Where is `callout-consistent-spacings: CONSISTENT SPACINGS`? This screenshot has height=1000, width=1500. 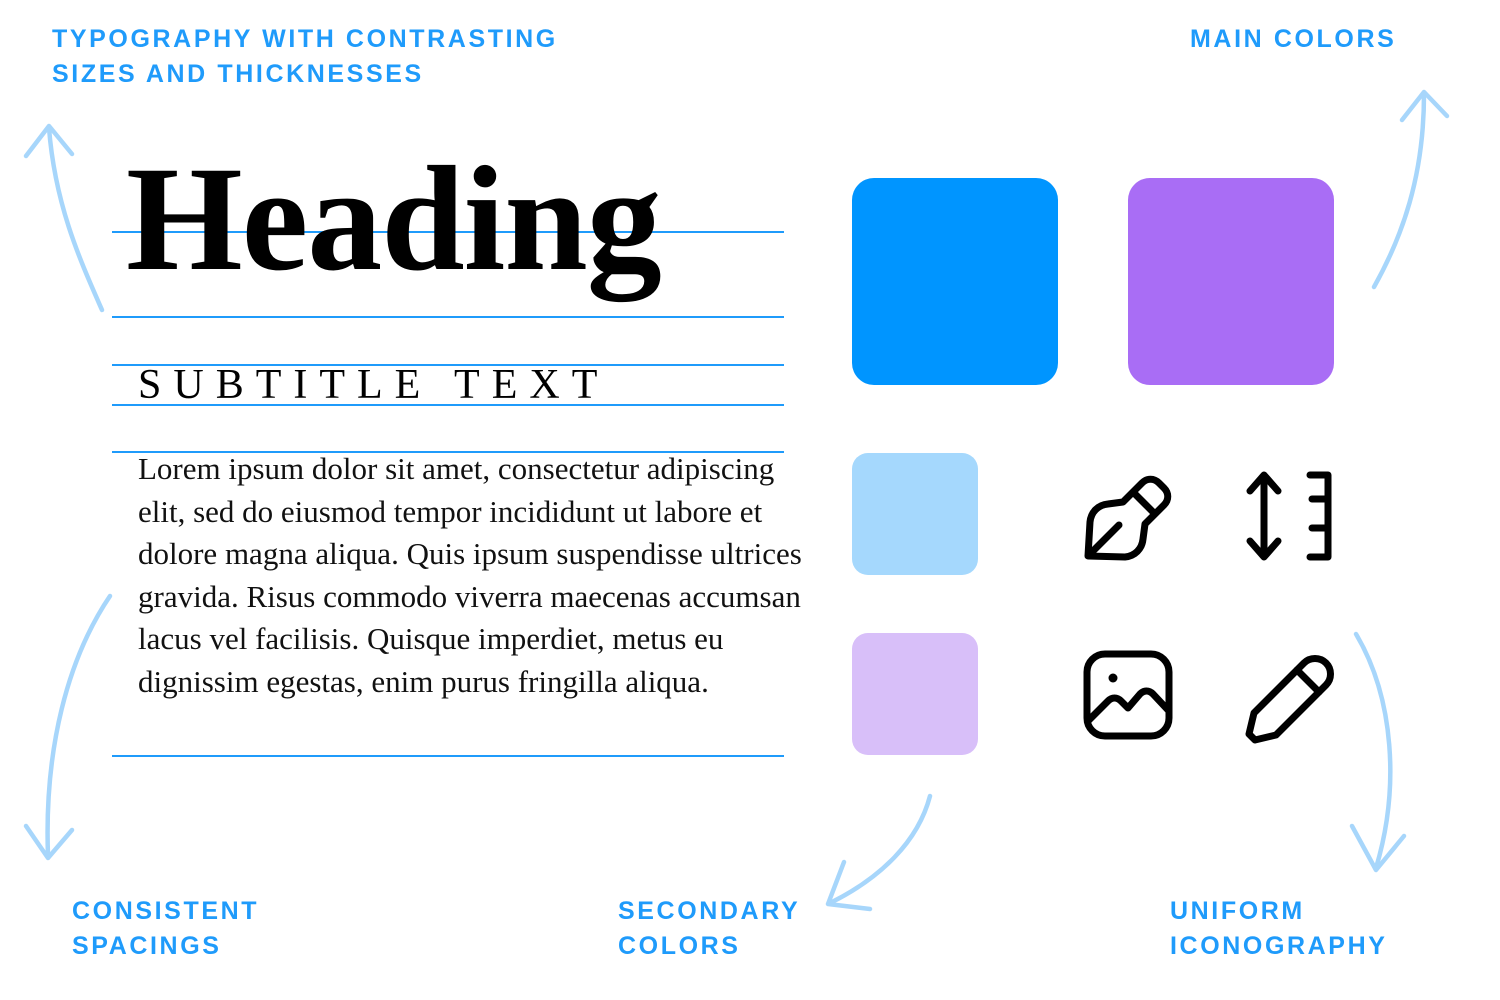
callout-consistent-spacings: CONSISTENT SPACINGS is located at coordinates (166, 928).